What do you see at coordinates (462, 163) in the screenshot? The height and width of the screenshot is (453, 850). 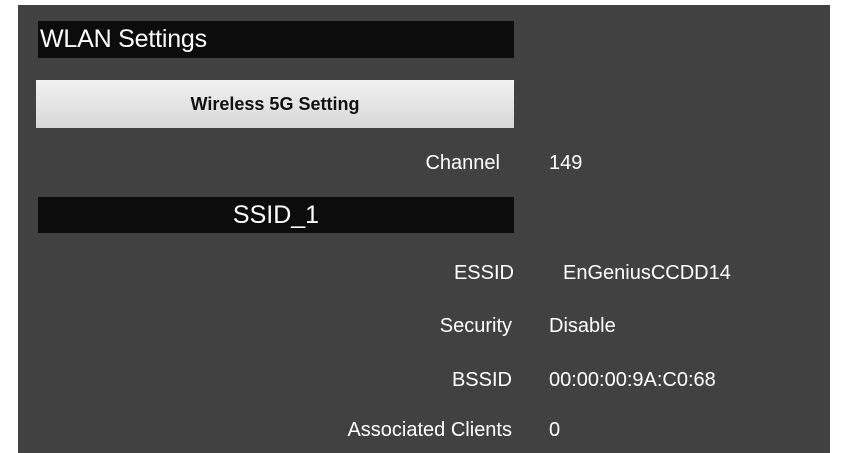 I see `channel-label: Channel` at bounding box center [462, 163].